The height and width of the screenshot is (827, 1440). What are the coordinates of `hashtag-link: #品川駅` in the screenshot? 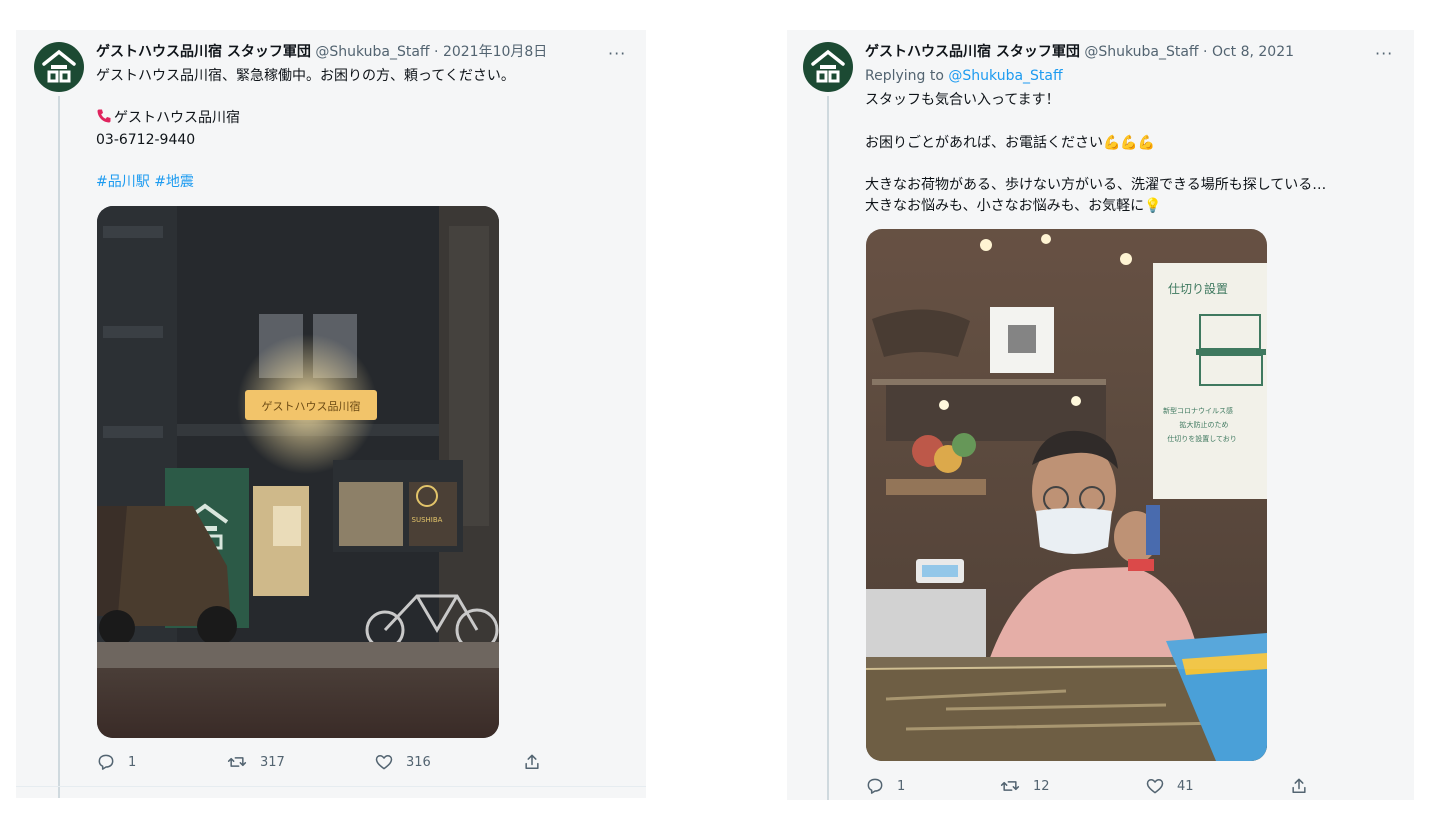 It's located at (123, 182).